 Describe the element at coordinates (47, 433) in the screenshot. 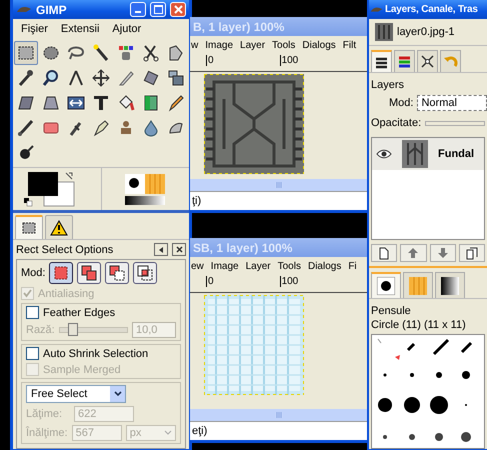

I see `height-label: Înălţime:` at that location.